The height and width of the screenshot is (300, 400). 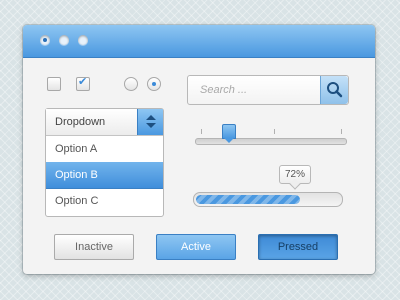 I want to click on chevron-down-icon, so click(x=151, y=125).